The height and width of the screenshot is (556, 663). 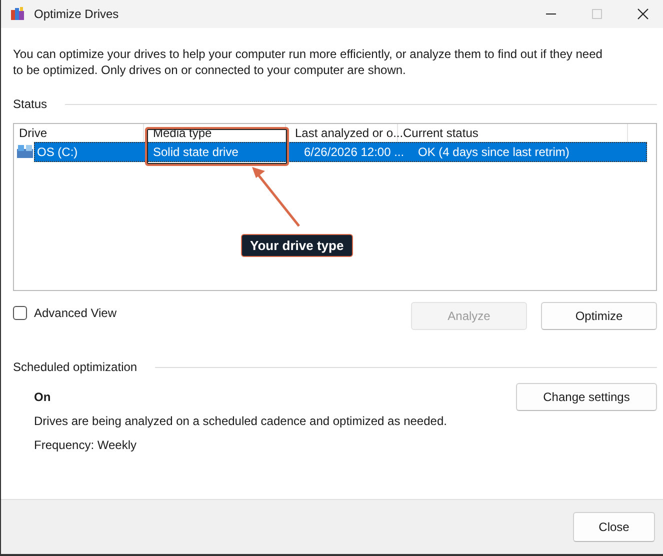 I want to click on window-title: Optimize Drives, so click(x=76, y=14).